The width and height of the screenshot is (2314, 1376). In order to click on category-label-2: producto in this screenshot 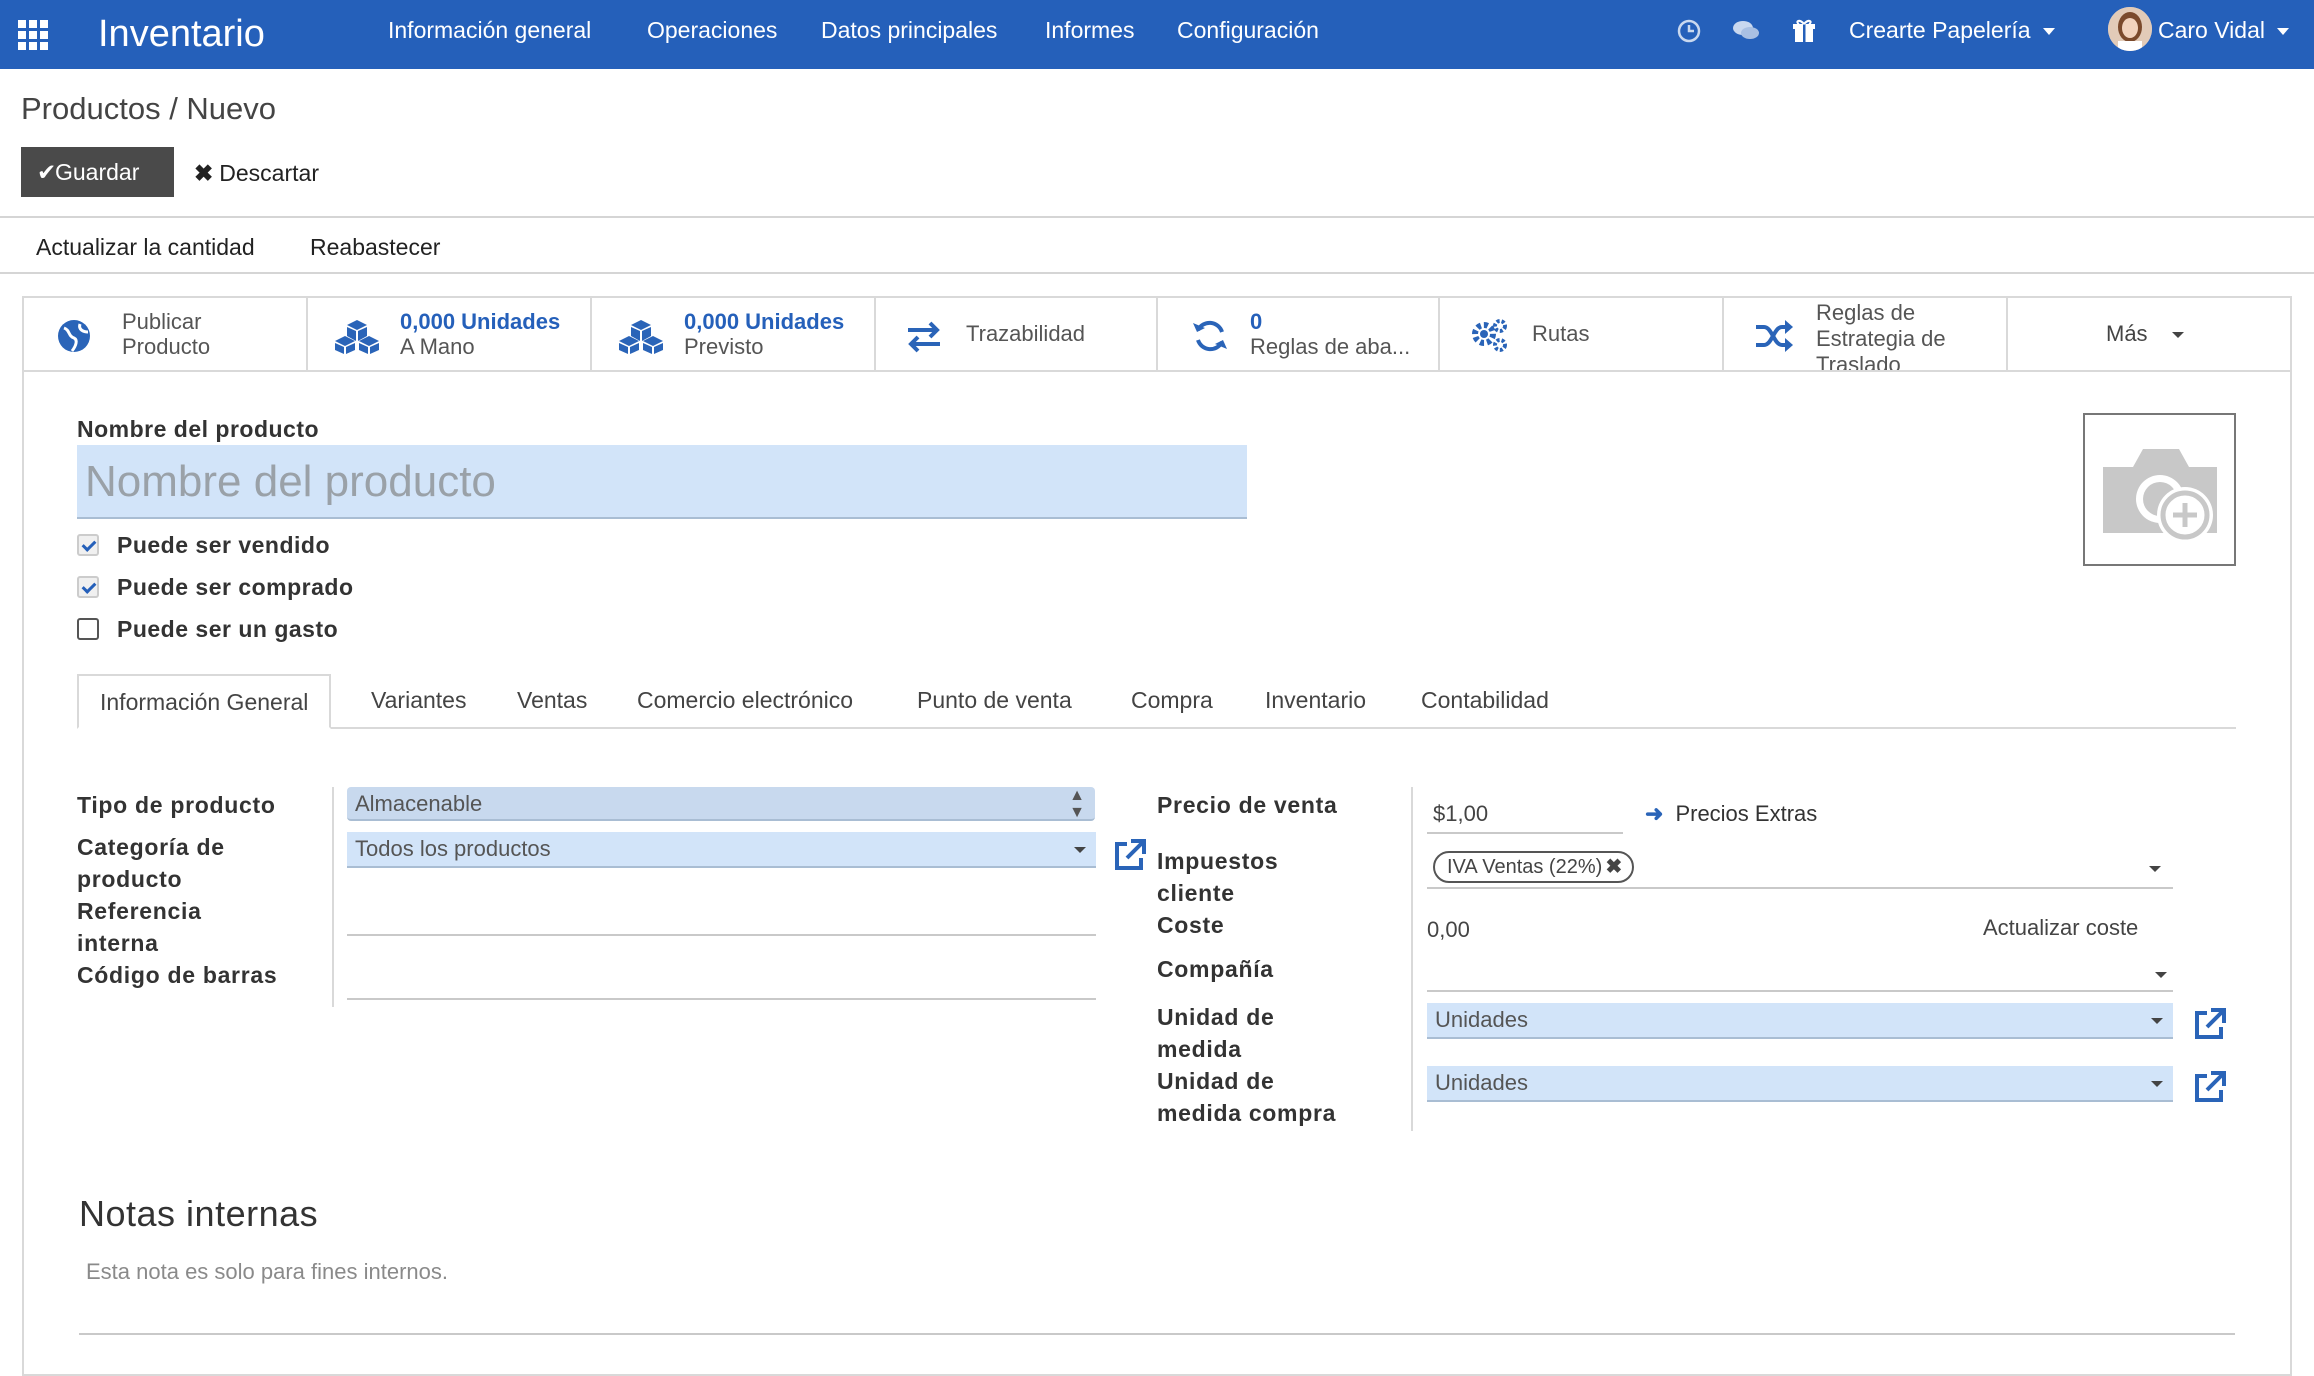, I will do `click(130, 879)`.